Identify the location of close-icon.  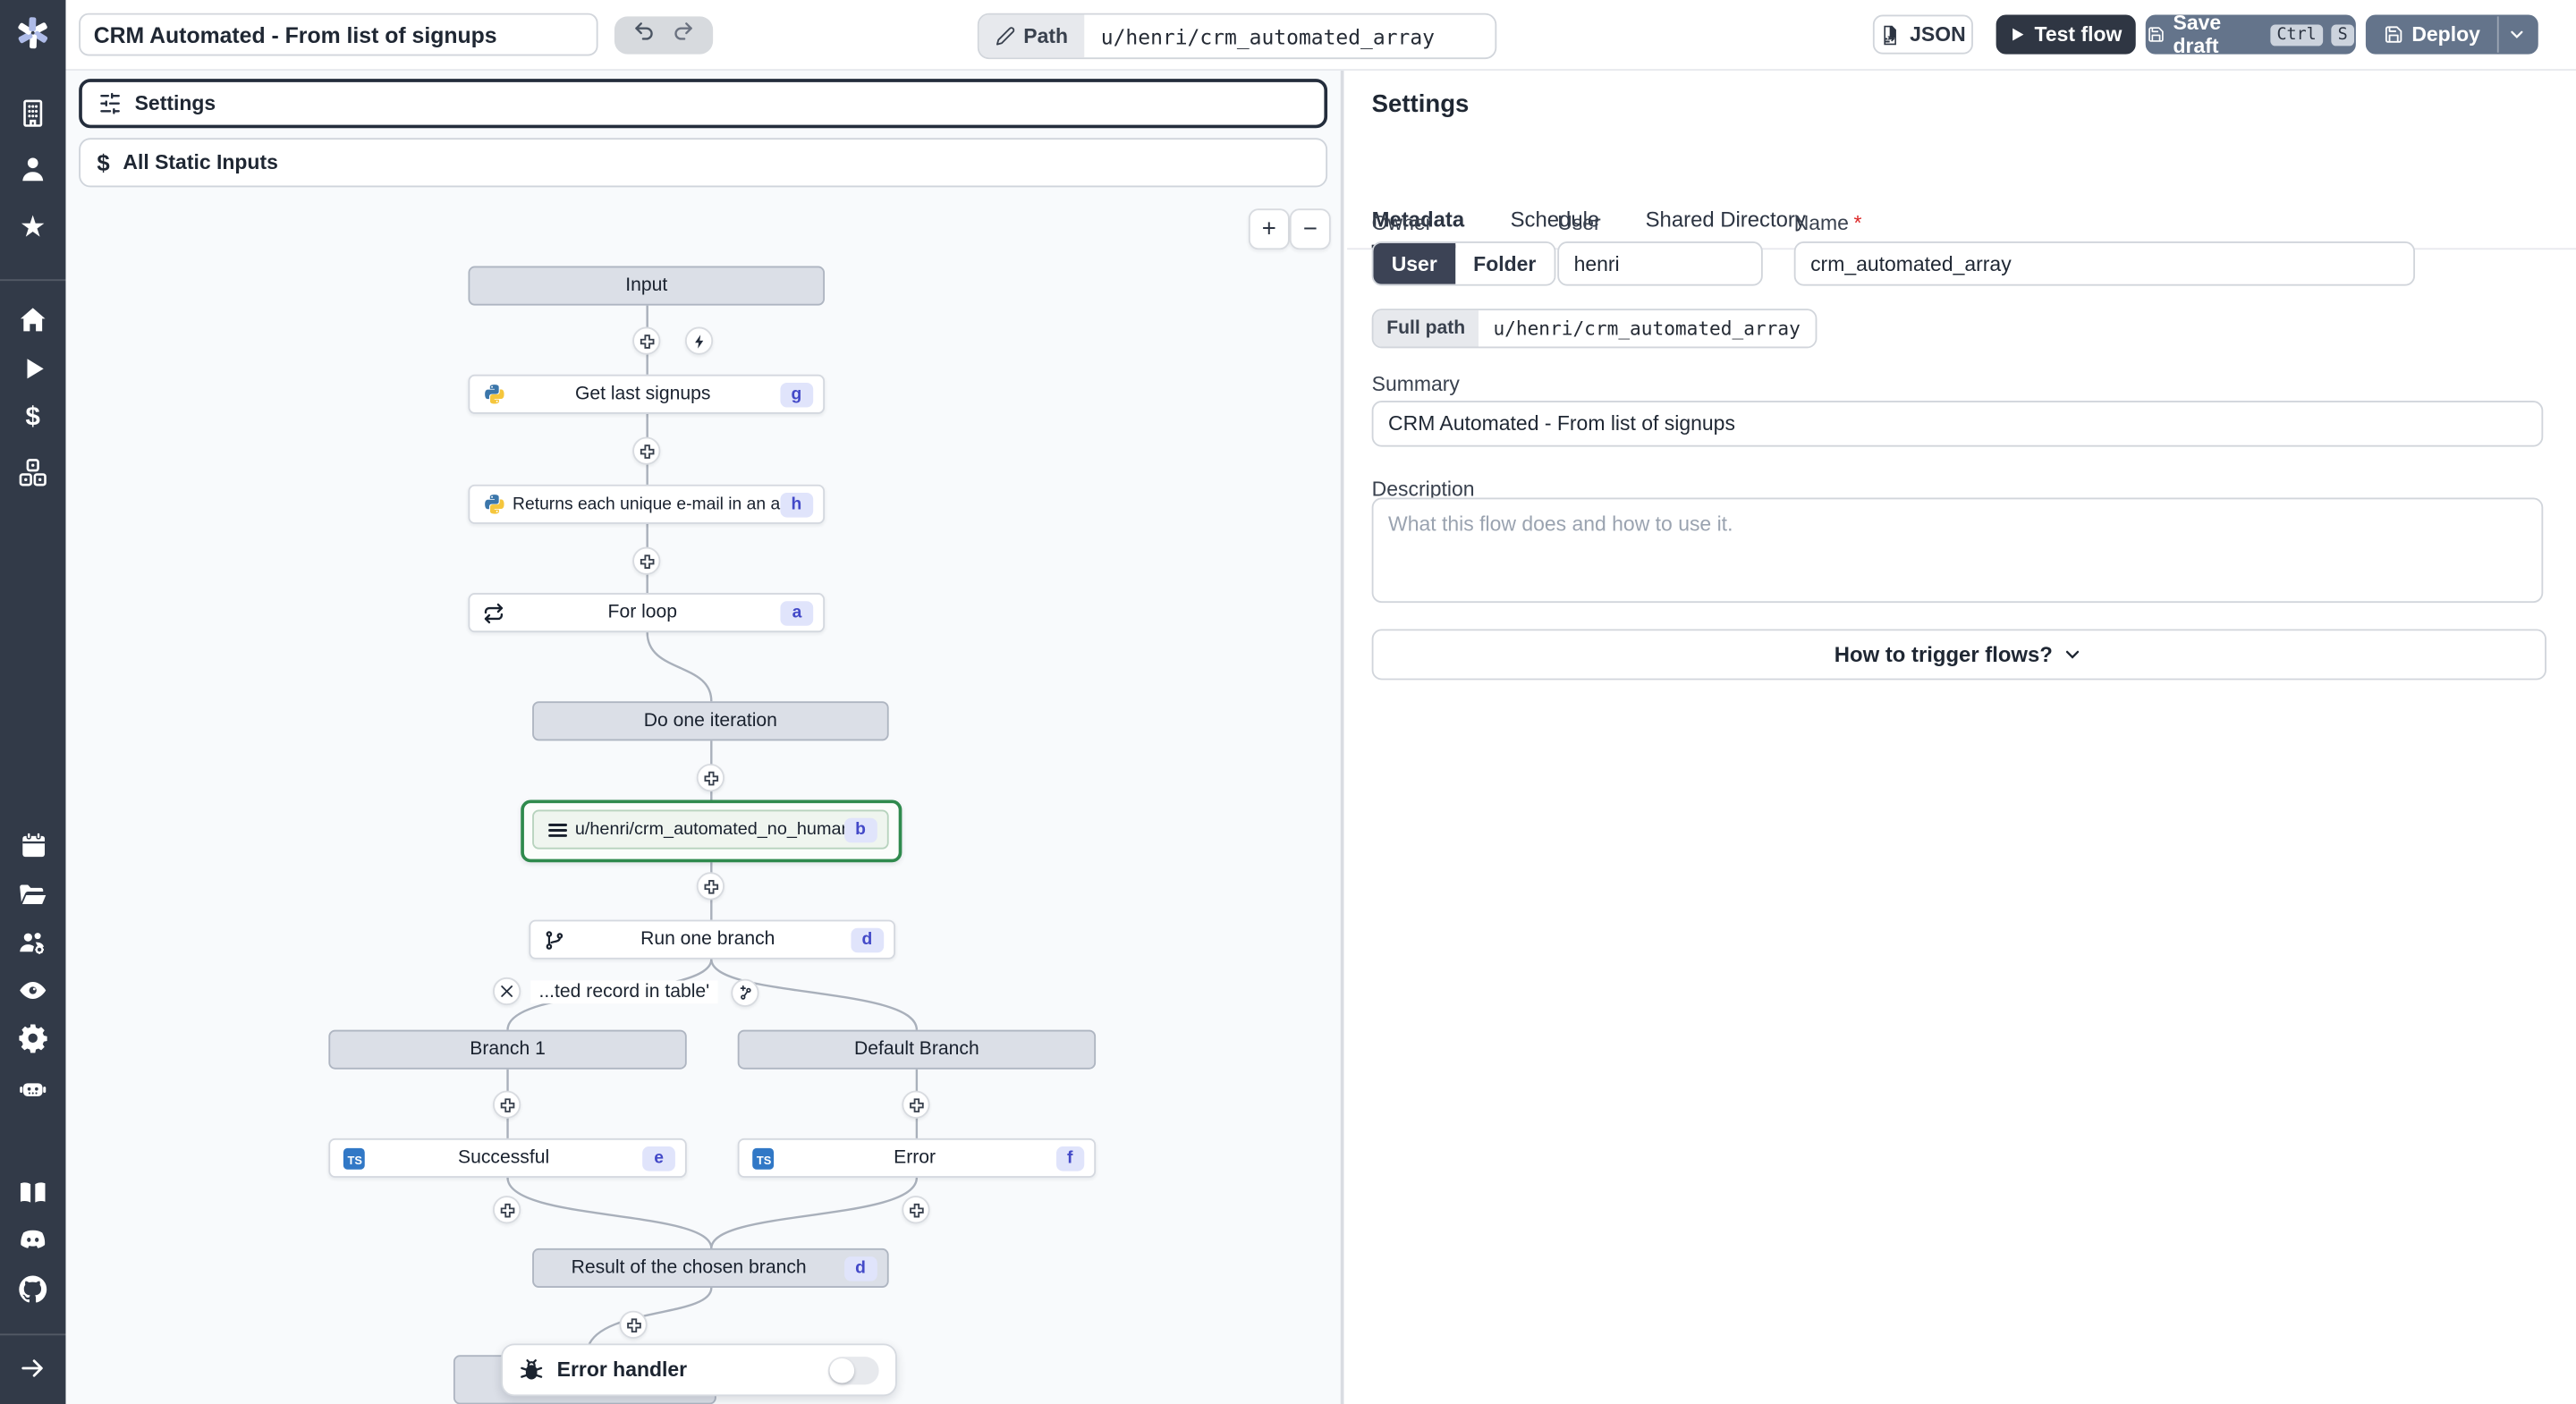
(507, 991).